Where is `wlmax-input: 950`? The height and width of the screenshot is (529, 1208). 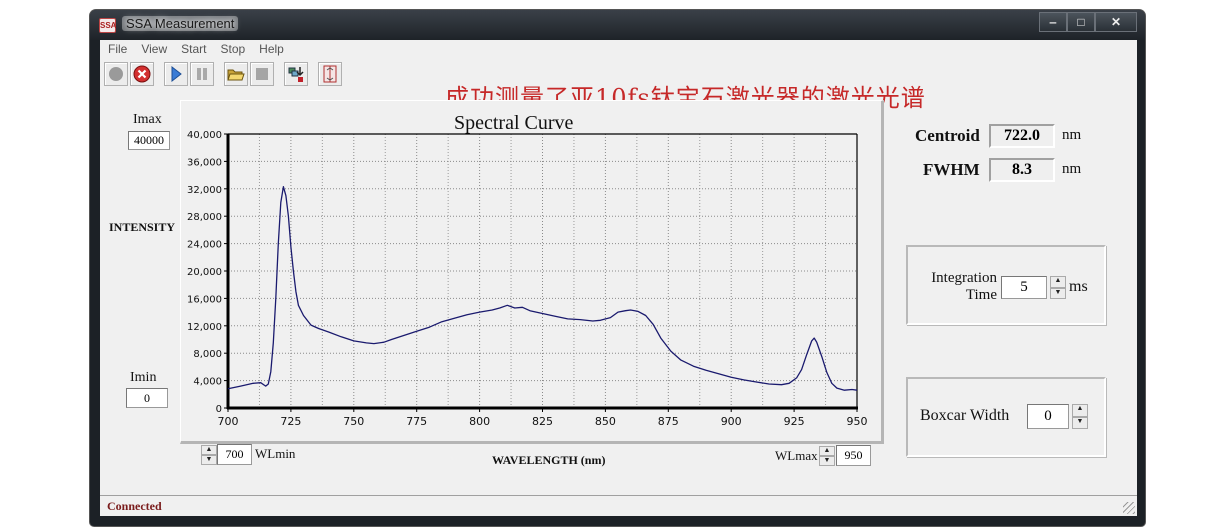
wlmax-input: 950 is located at coordinates (853, 455).